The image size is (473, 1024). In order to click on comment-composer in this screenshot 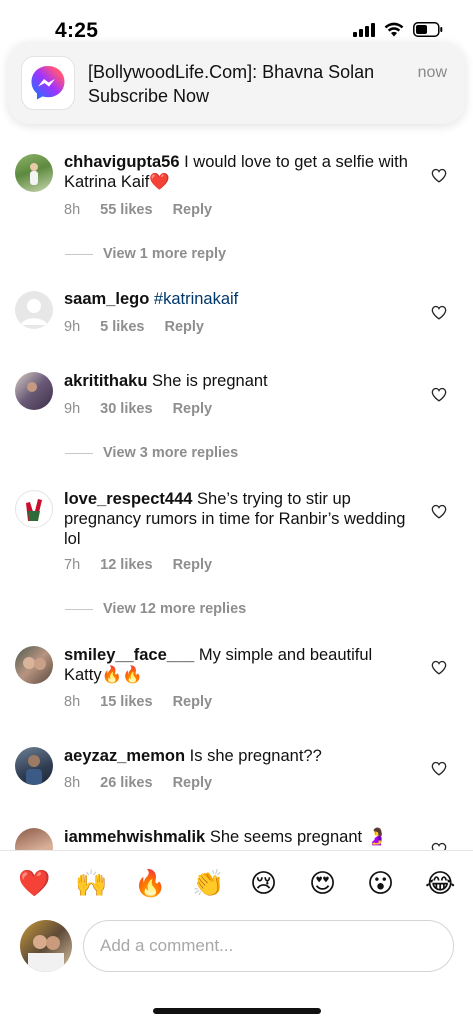, I will do `click(236, 953)`.